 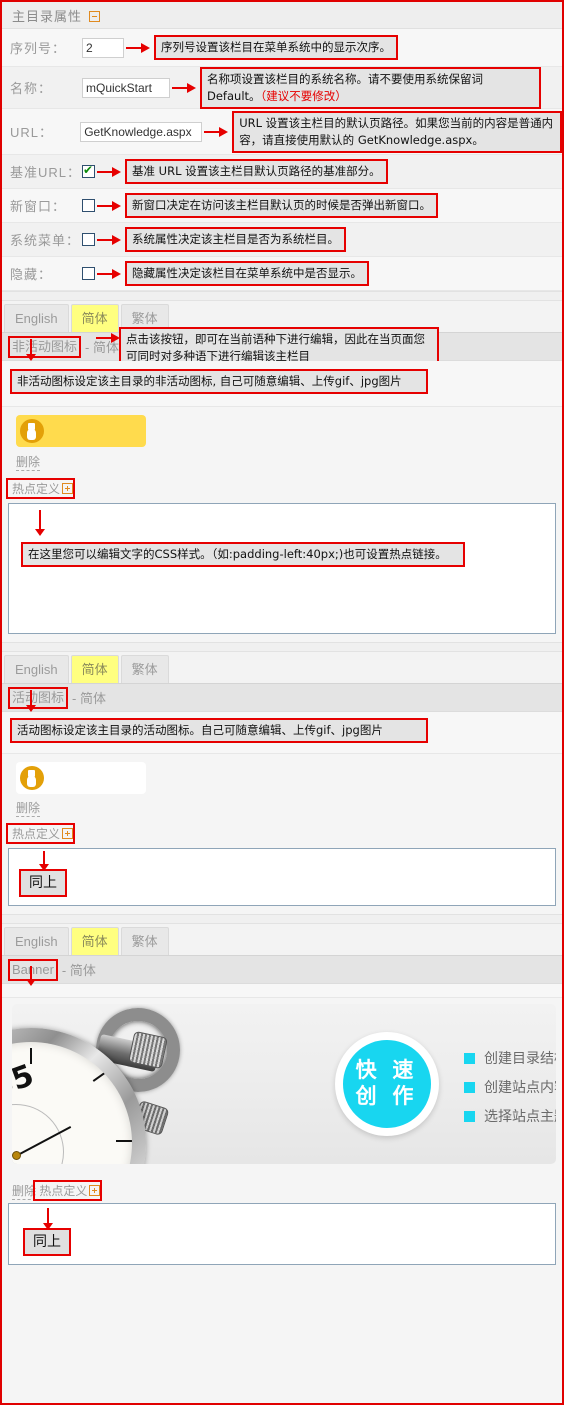 What do you see at coordinates (282, 877) in the screenshot?
I see `hotspot-editor-active: 同上` at bounding box center [282, 877].